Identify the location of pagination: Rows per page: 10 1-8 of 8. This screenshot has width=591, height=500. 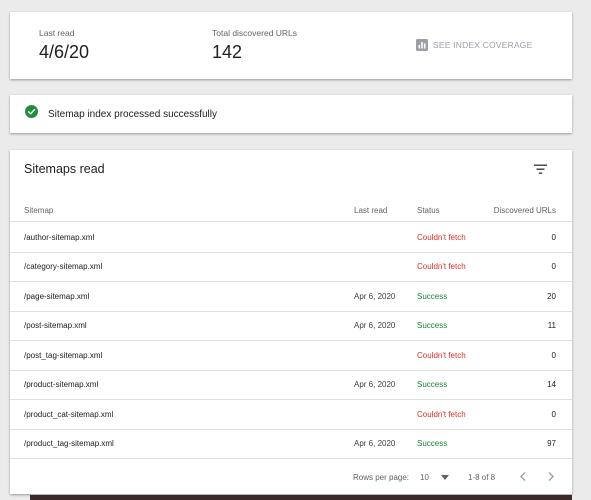
(291, 477).